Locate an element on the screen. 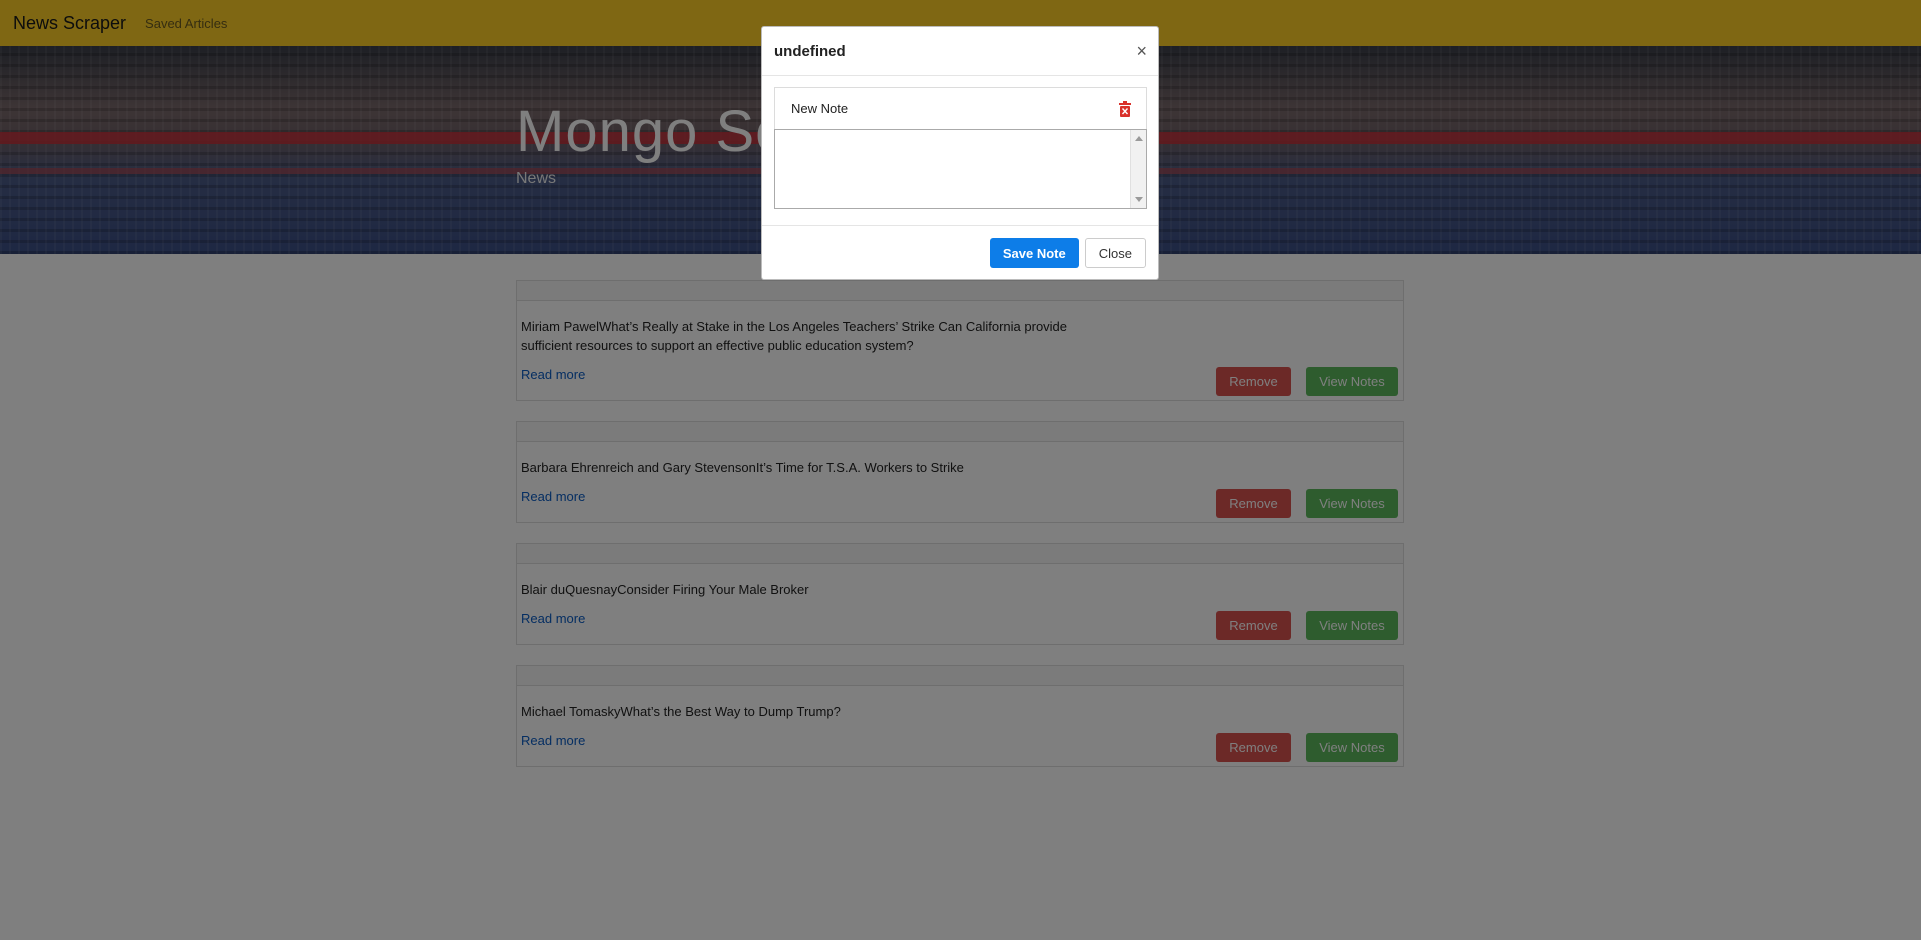  textarea-scrollbar is located at coordinates (1138, 169).